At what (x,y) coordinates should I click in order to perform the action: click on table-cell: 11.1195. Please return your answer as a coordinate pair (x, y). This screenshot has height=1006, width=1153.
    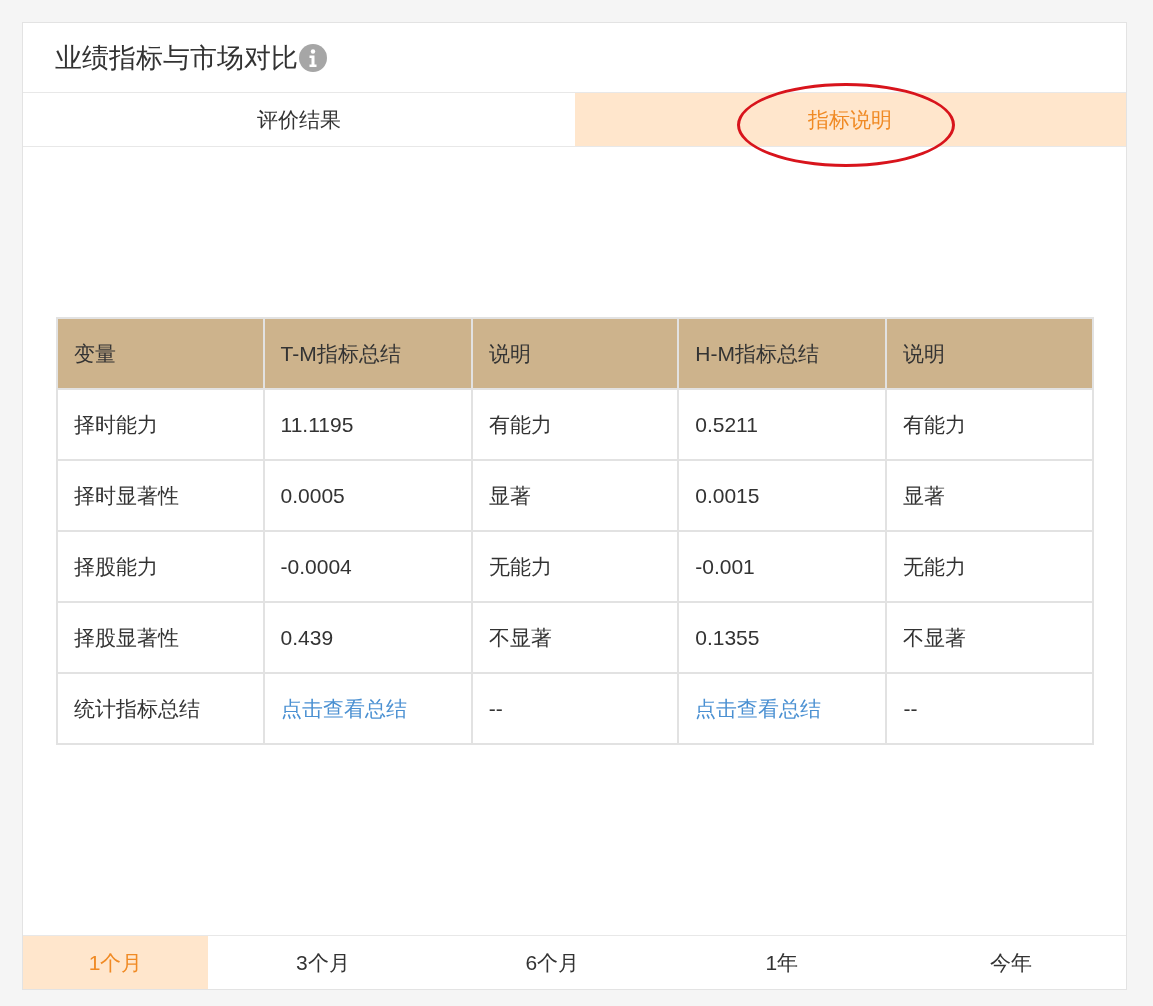
    Looking at the image, I should click on (367, 424).